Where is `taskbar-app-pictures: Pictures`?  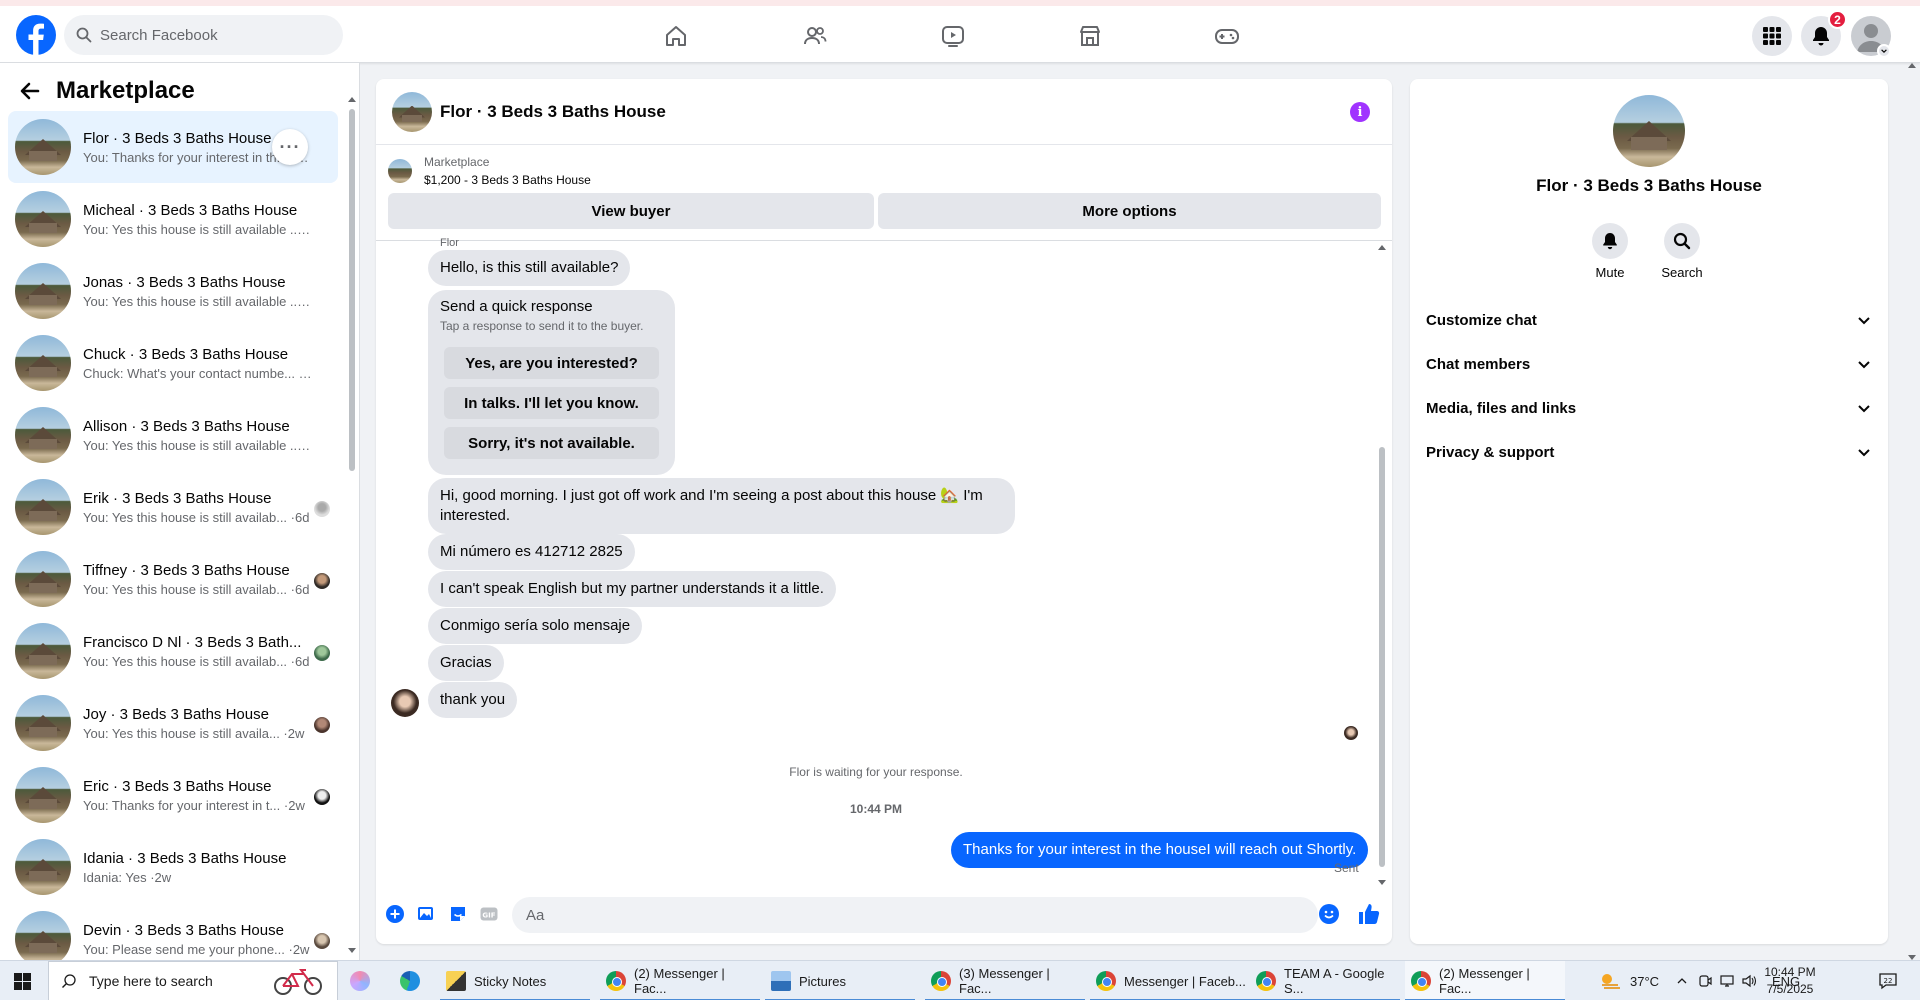 taskbar-app-pictures: Pictures is located at coordinates (840, 980).